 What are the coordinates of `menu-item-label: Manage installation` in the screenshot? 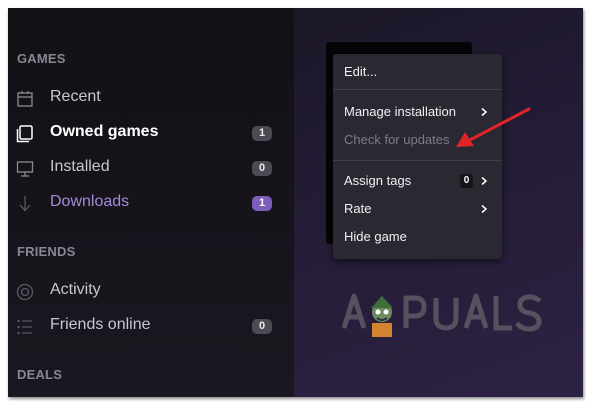 It's located at (400, 111).